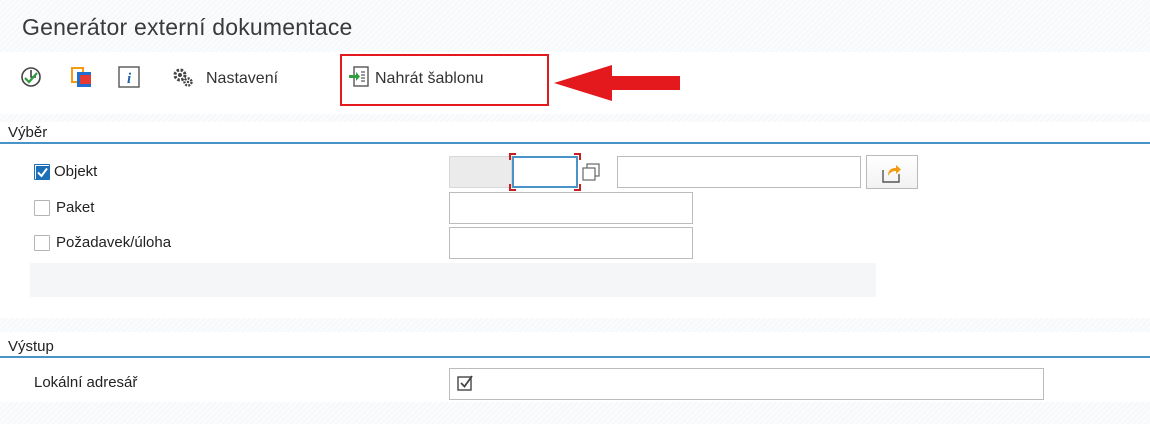 The width and height of the screenshot is (1150, 424). What do you see at coordinates (31, 346) in the screenshot?
I see `output-header-label: Výstup` at bounding box center [31, 346].